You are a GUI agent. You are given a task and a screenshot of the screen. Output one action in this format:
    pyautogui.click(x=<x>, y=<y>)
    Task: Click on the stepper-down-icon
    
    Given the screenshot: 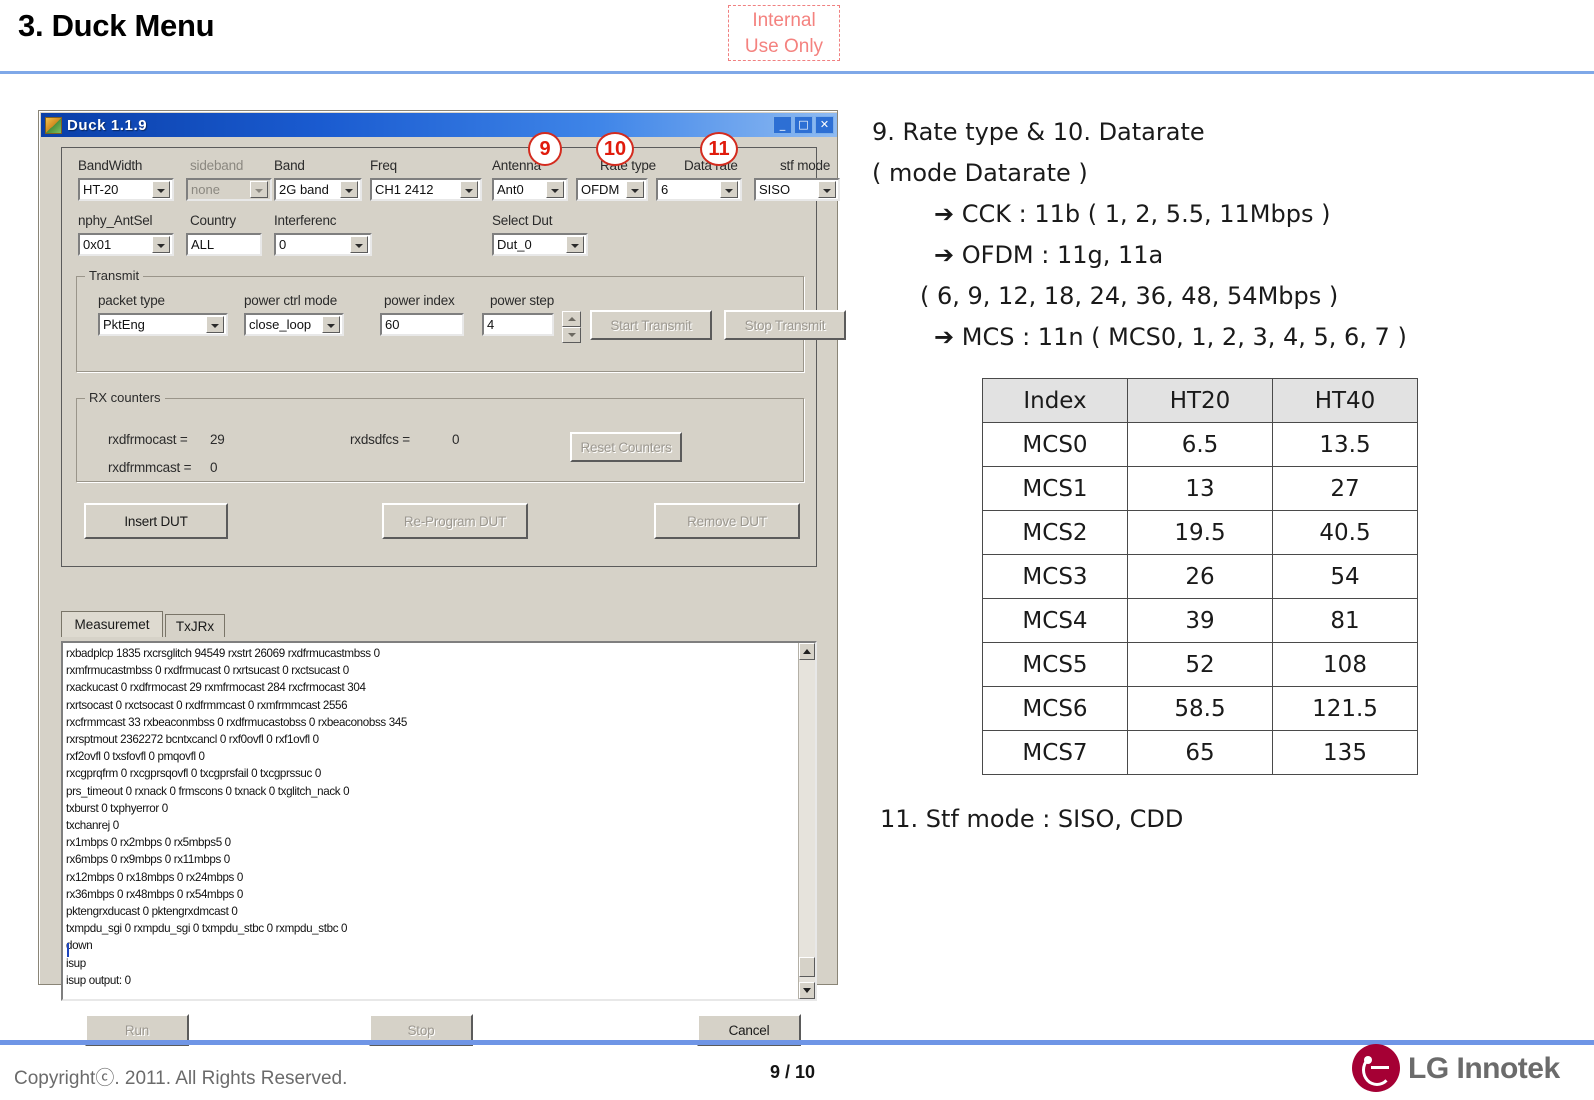 What is the action you would take?
    pyautogui.click(x=571, y=335)
    